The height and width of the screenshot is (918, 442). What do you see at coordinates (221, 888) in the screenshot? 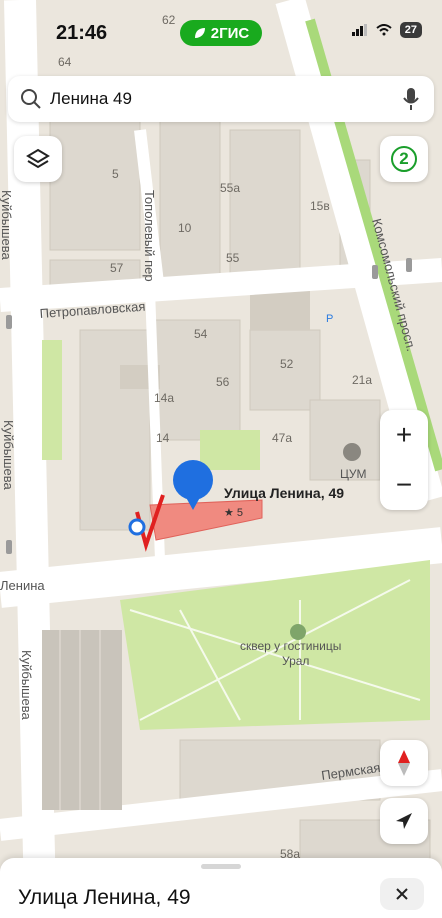
I see `bottom-sheet: Улица Ленина, 49` at bounding box center [221, 888].